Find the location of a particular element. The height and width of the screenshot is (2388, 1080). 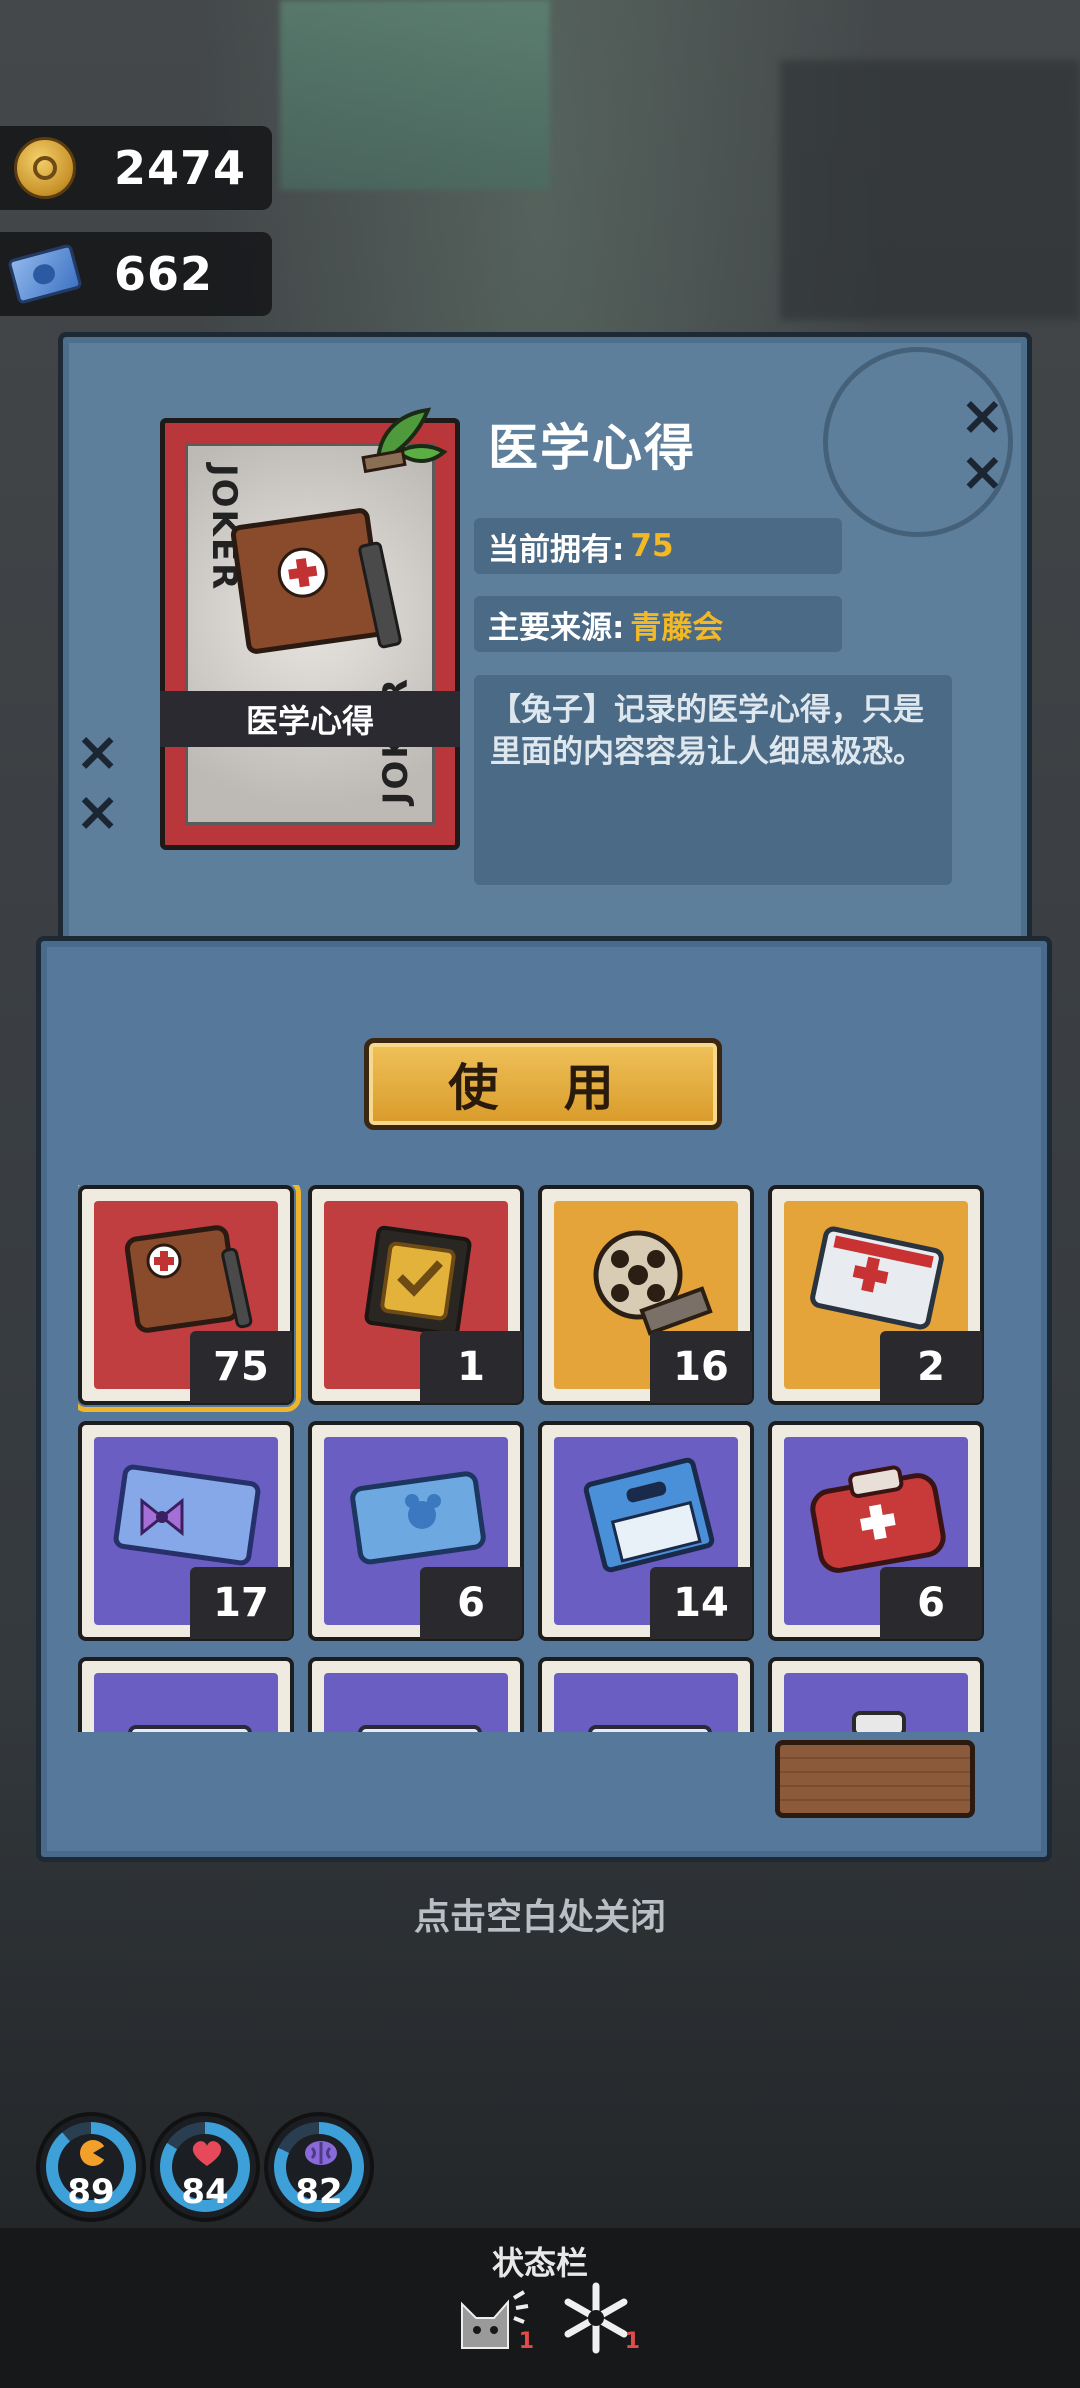

ticket-icon is located at coordinates (45, 274).